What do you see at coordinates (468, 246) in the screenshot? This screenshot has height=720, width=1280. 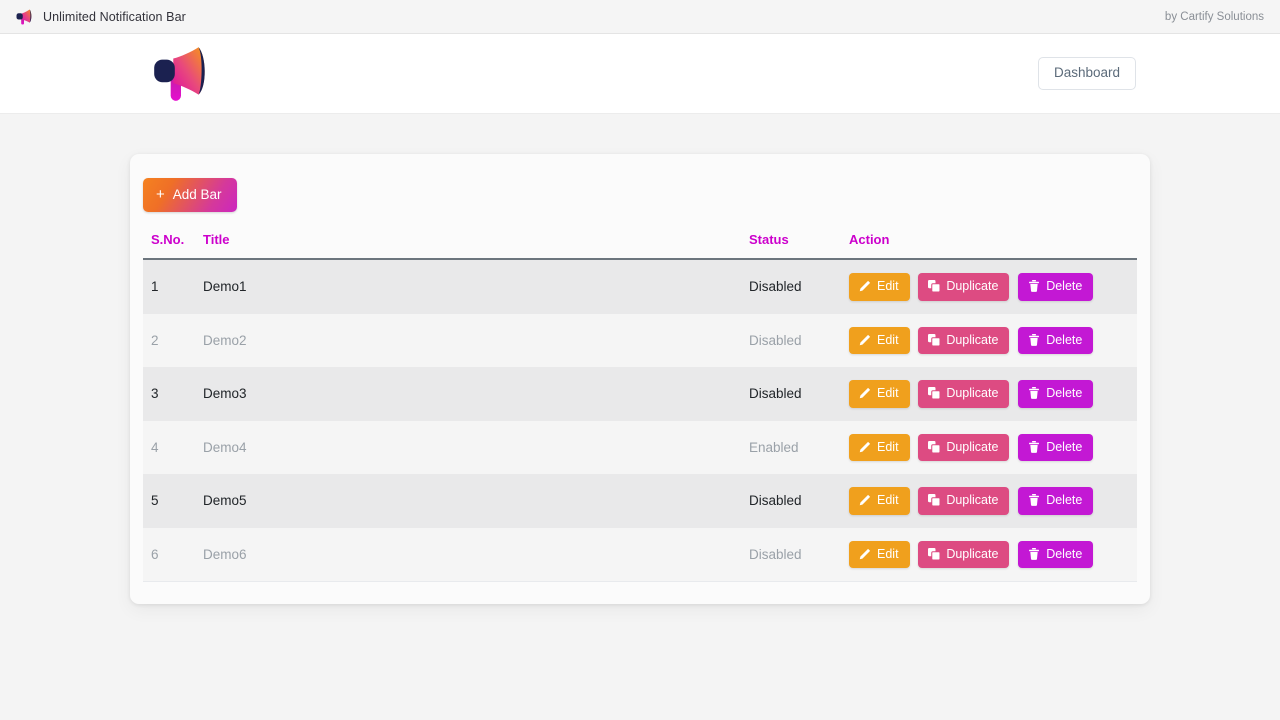 I see `column-header-title: Title` at bounding box center [468, 246].